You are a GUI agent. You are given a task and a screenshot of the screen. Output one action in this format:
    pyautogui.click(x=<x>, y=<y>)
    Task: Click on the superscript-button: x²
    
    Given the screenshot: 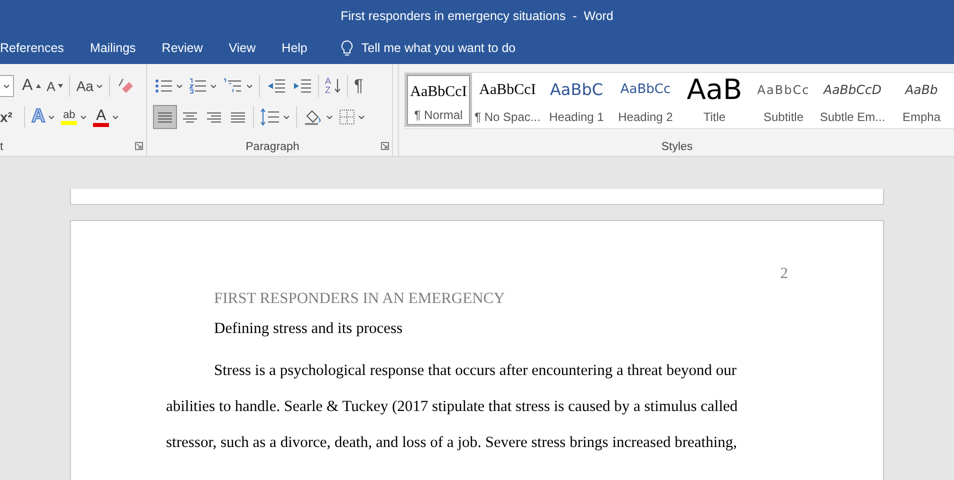 What is the action you would take?
    pyautogui.click(x=6, y=117)
    